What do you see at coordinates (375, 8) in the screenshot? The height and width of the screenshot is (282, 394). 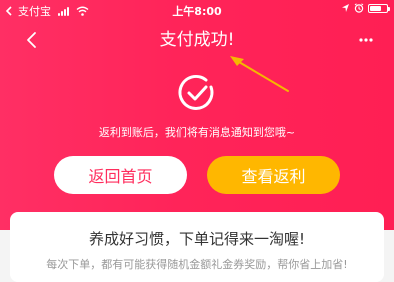 I see `battery-level-fill` at bounding box center [375, 8].